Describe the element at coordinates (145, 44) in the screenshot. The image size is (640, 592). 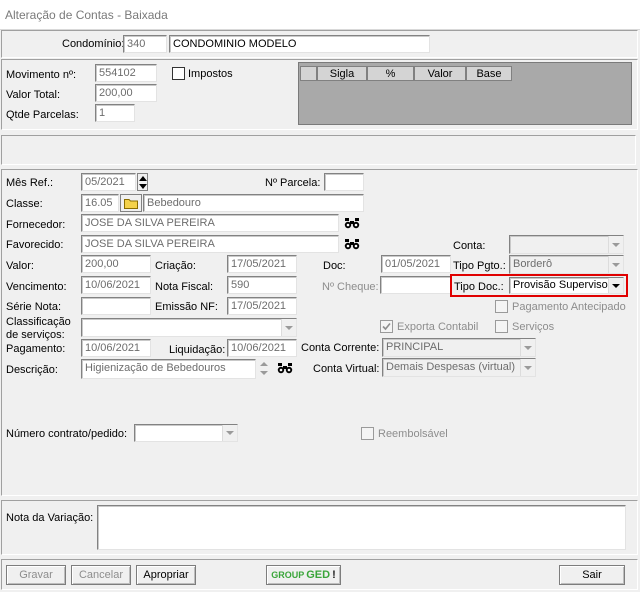
I see `condominio-code-field: 340` at that location.